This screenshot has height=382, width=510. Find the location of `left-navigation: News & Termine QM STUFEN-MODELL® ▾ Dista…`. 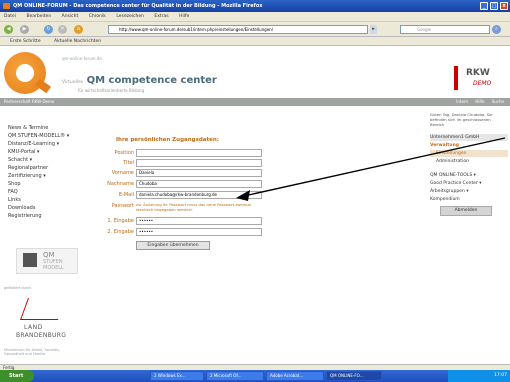

left-navigation: News & Termine QM STUFEN-MODELL® ▾ Dista… is located at coordinates (43, 172).